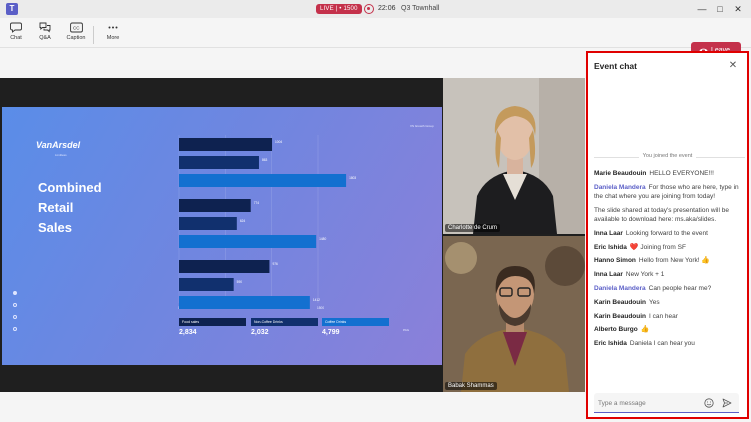 The width and height of the screenshot is (751, 422). I want to click on system-message: You joined the event, so click(667, 156).